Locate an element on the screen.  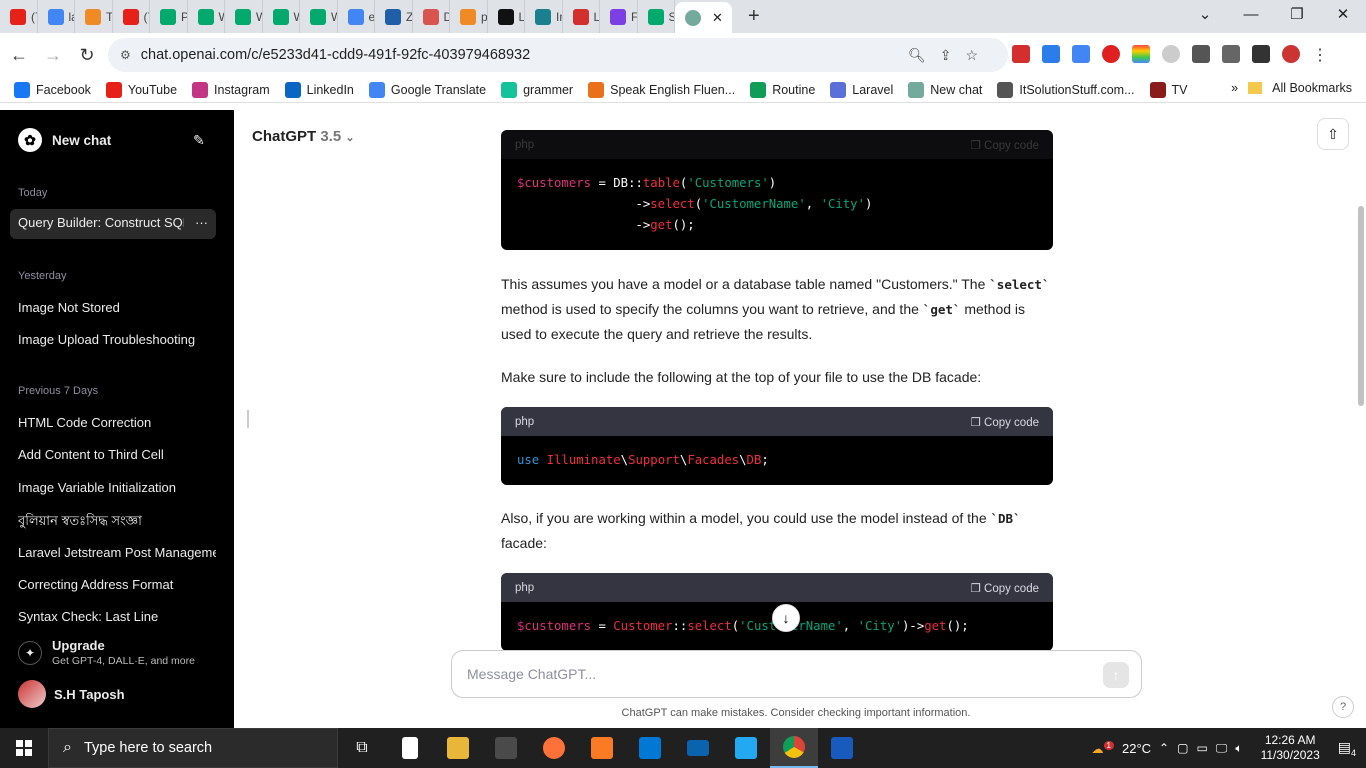
message-input: Message ChatGPT... ↑ is located at coordinates (796, 674).